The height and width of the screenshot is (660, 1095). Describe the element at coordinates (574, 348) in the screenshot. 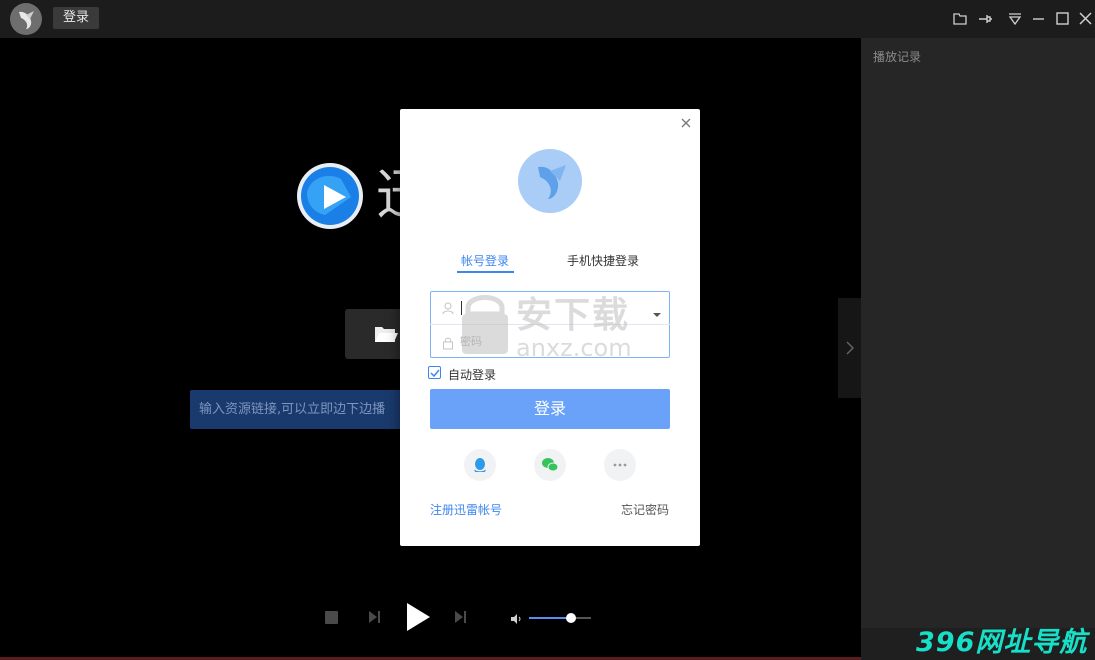

I see `anxz-watermark-domain: anxz.com` at that location.